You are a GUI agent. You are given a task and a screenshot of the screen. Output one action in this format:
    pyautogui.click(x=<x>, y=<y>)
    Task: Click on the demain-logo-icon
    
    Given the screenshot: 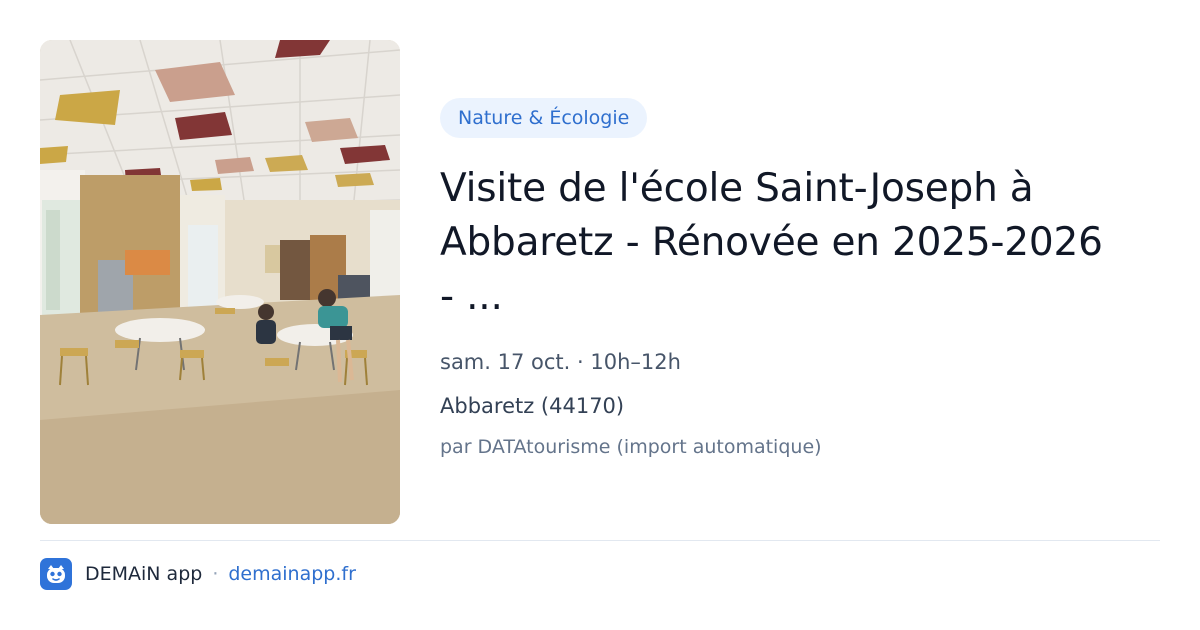 What is the action you would take?
    pyautogui.click(x=56, y=574)
    